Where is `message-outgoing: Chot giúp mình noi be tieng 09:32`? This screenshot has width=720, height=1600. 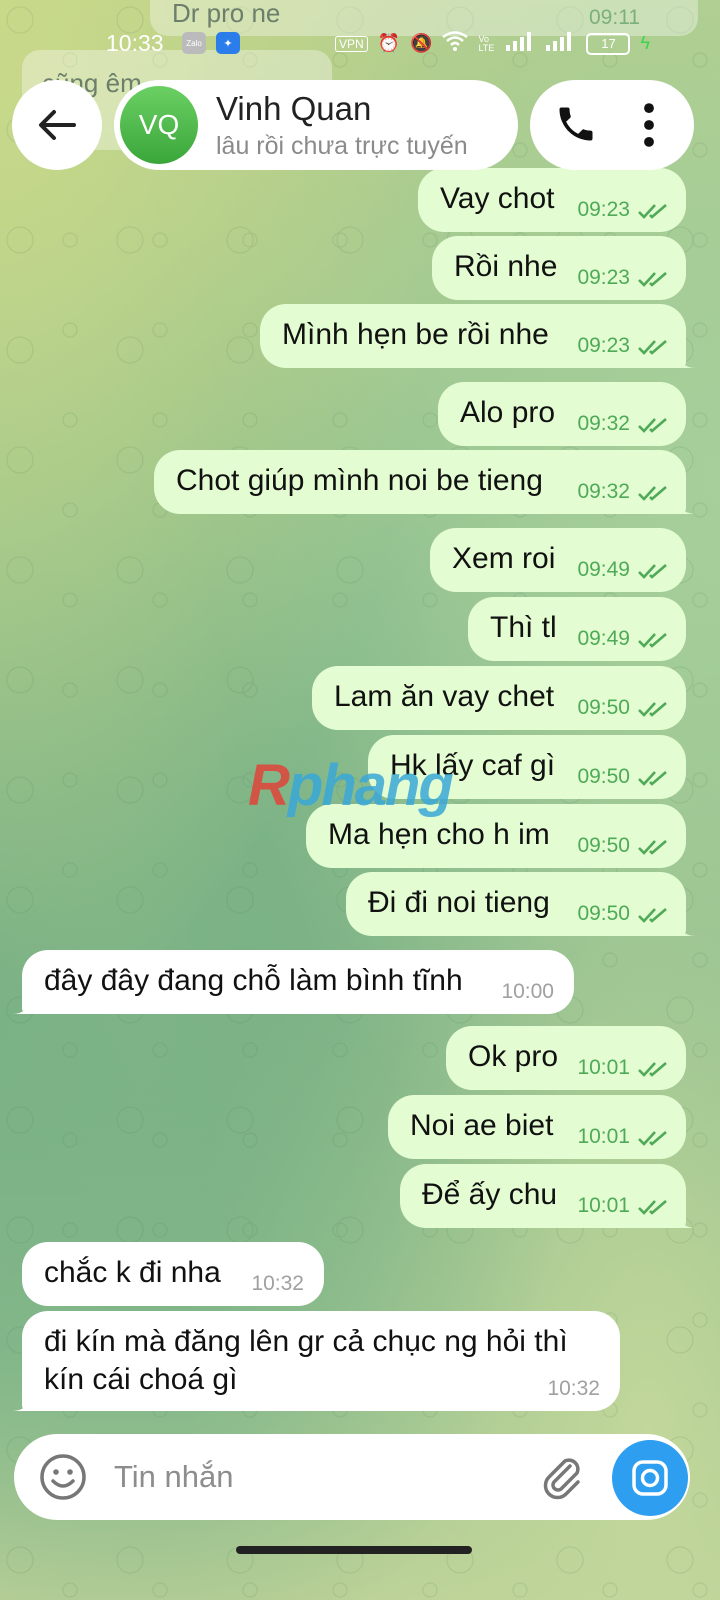 message-outgoing: Chot giúp mình noi be tieng 09:32 is located at coordinates (425, 482).